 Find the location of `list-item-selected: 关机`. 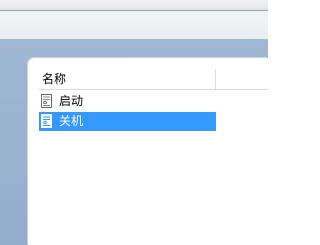

list-item-selected: 关机 is located at coordinates (127, 121).